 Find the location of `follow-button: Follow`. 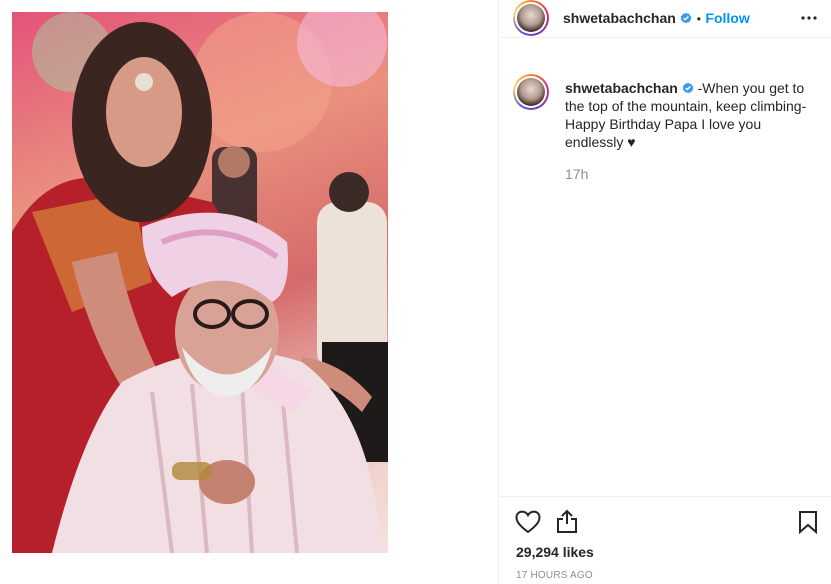

follow-button: Follow is located at coordinates (727, 18).